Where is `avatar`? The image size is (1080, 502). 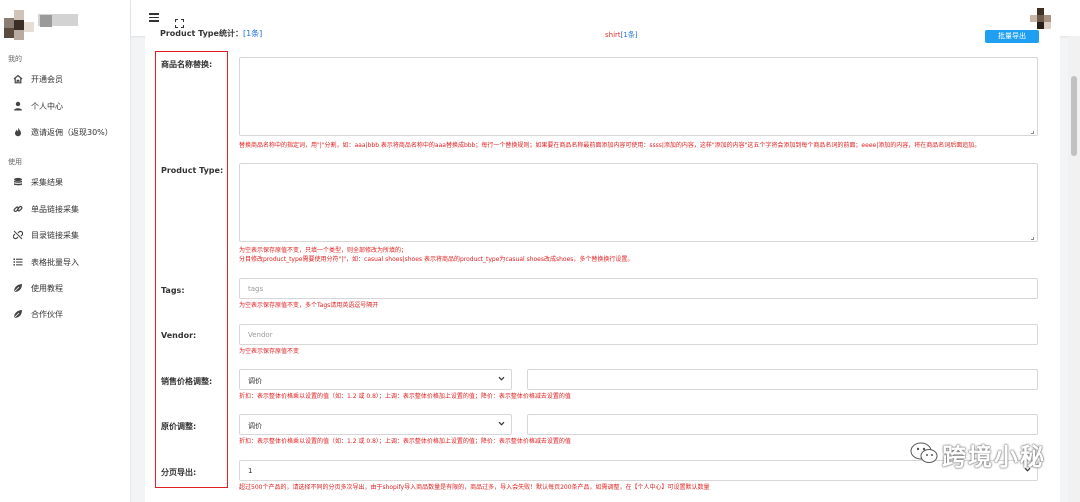
avatar is located at coordinates (1041, 19).